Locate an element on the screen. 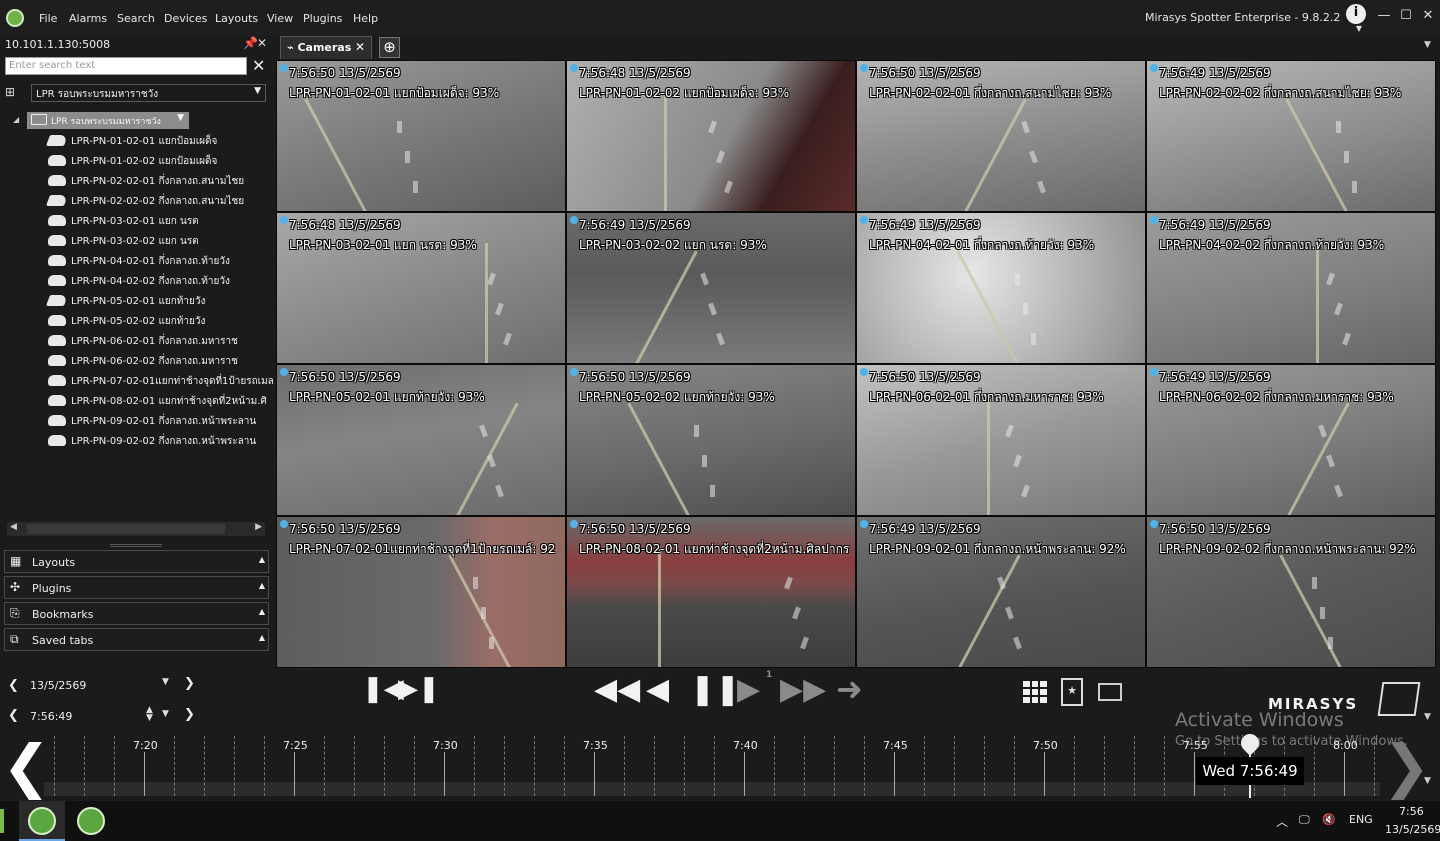 The image size is (1440, 841). fast-rewind-icon: ◀◀ is located at coordinates (617, 689).